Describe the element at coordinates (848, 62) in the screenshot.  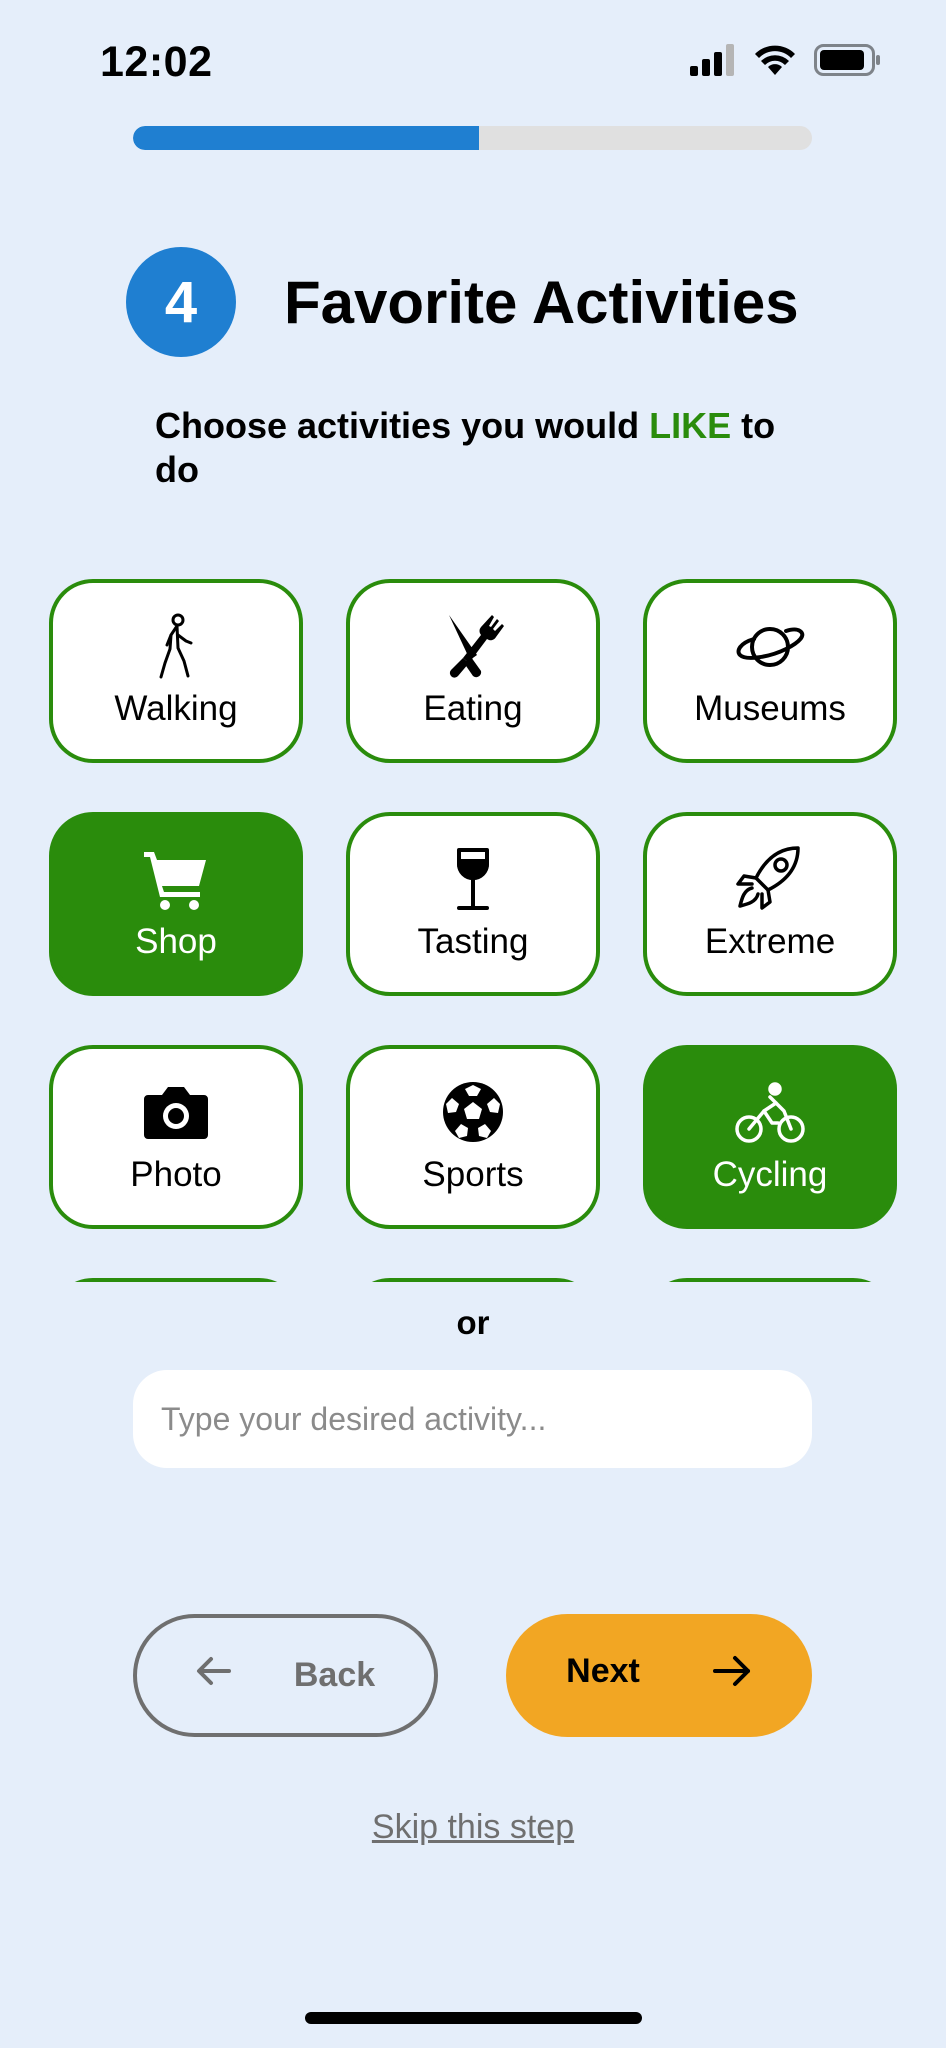
I see `battery-icon` at that location.